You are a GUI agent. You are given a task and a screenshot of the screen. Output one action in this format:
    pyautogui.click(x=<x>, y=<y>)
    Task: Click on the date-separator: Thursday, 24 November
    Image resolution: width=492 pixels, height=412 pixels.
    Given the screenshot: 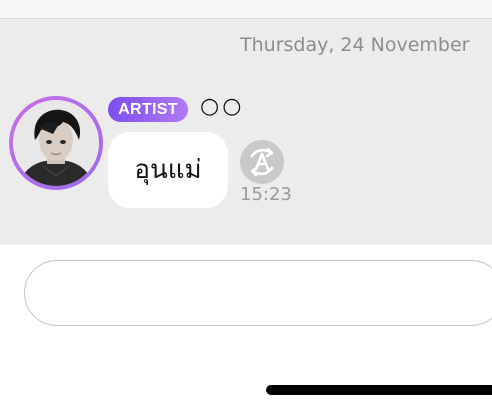 What is the action you would take?
    pyautogui.click(x=355, y=45)
    